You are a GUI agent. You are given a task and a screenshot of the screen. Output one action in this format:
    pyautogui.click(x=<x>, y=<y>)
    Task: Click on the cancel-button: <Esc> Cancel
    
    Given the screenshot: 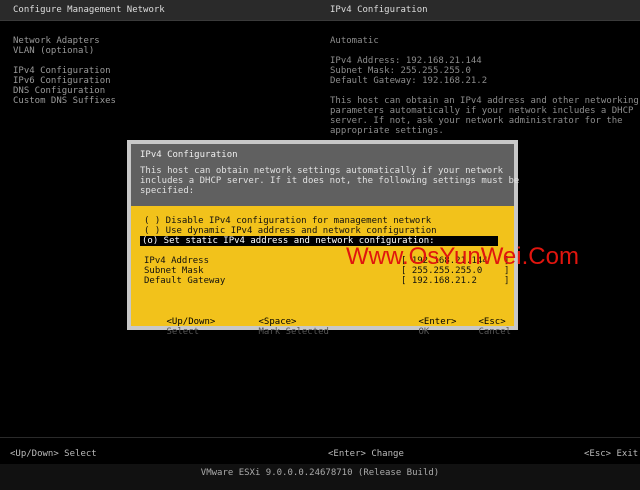 What is the action you would take?
    pyautogui.click(x=479, y=327)
    